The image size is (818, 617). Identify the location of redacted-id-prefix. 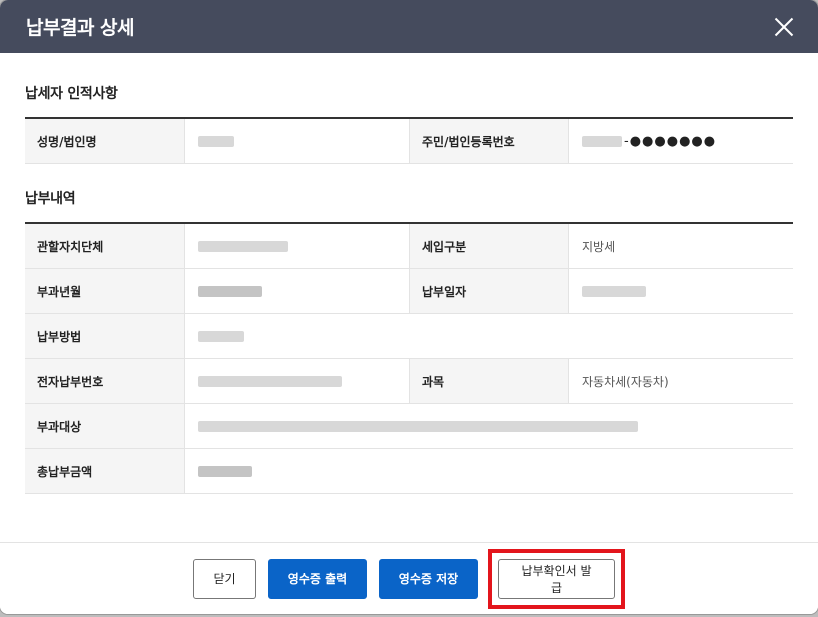
(602, 141).